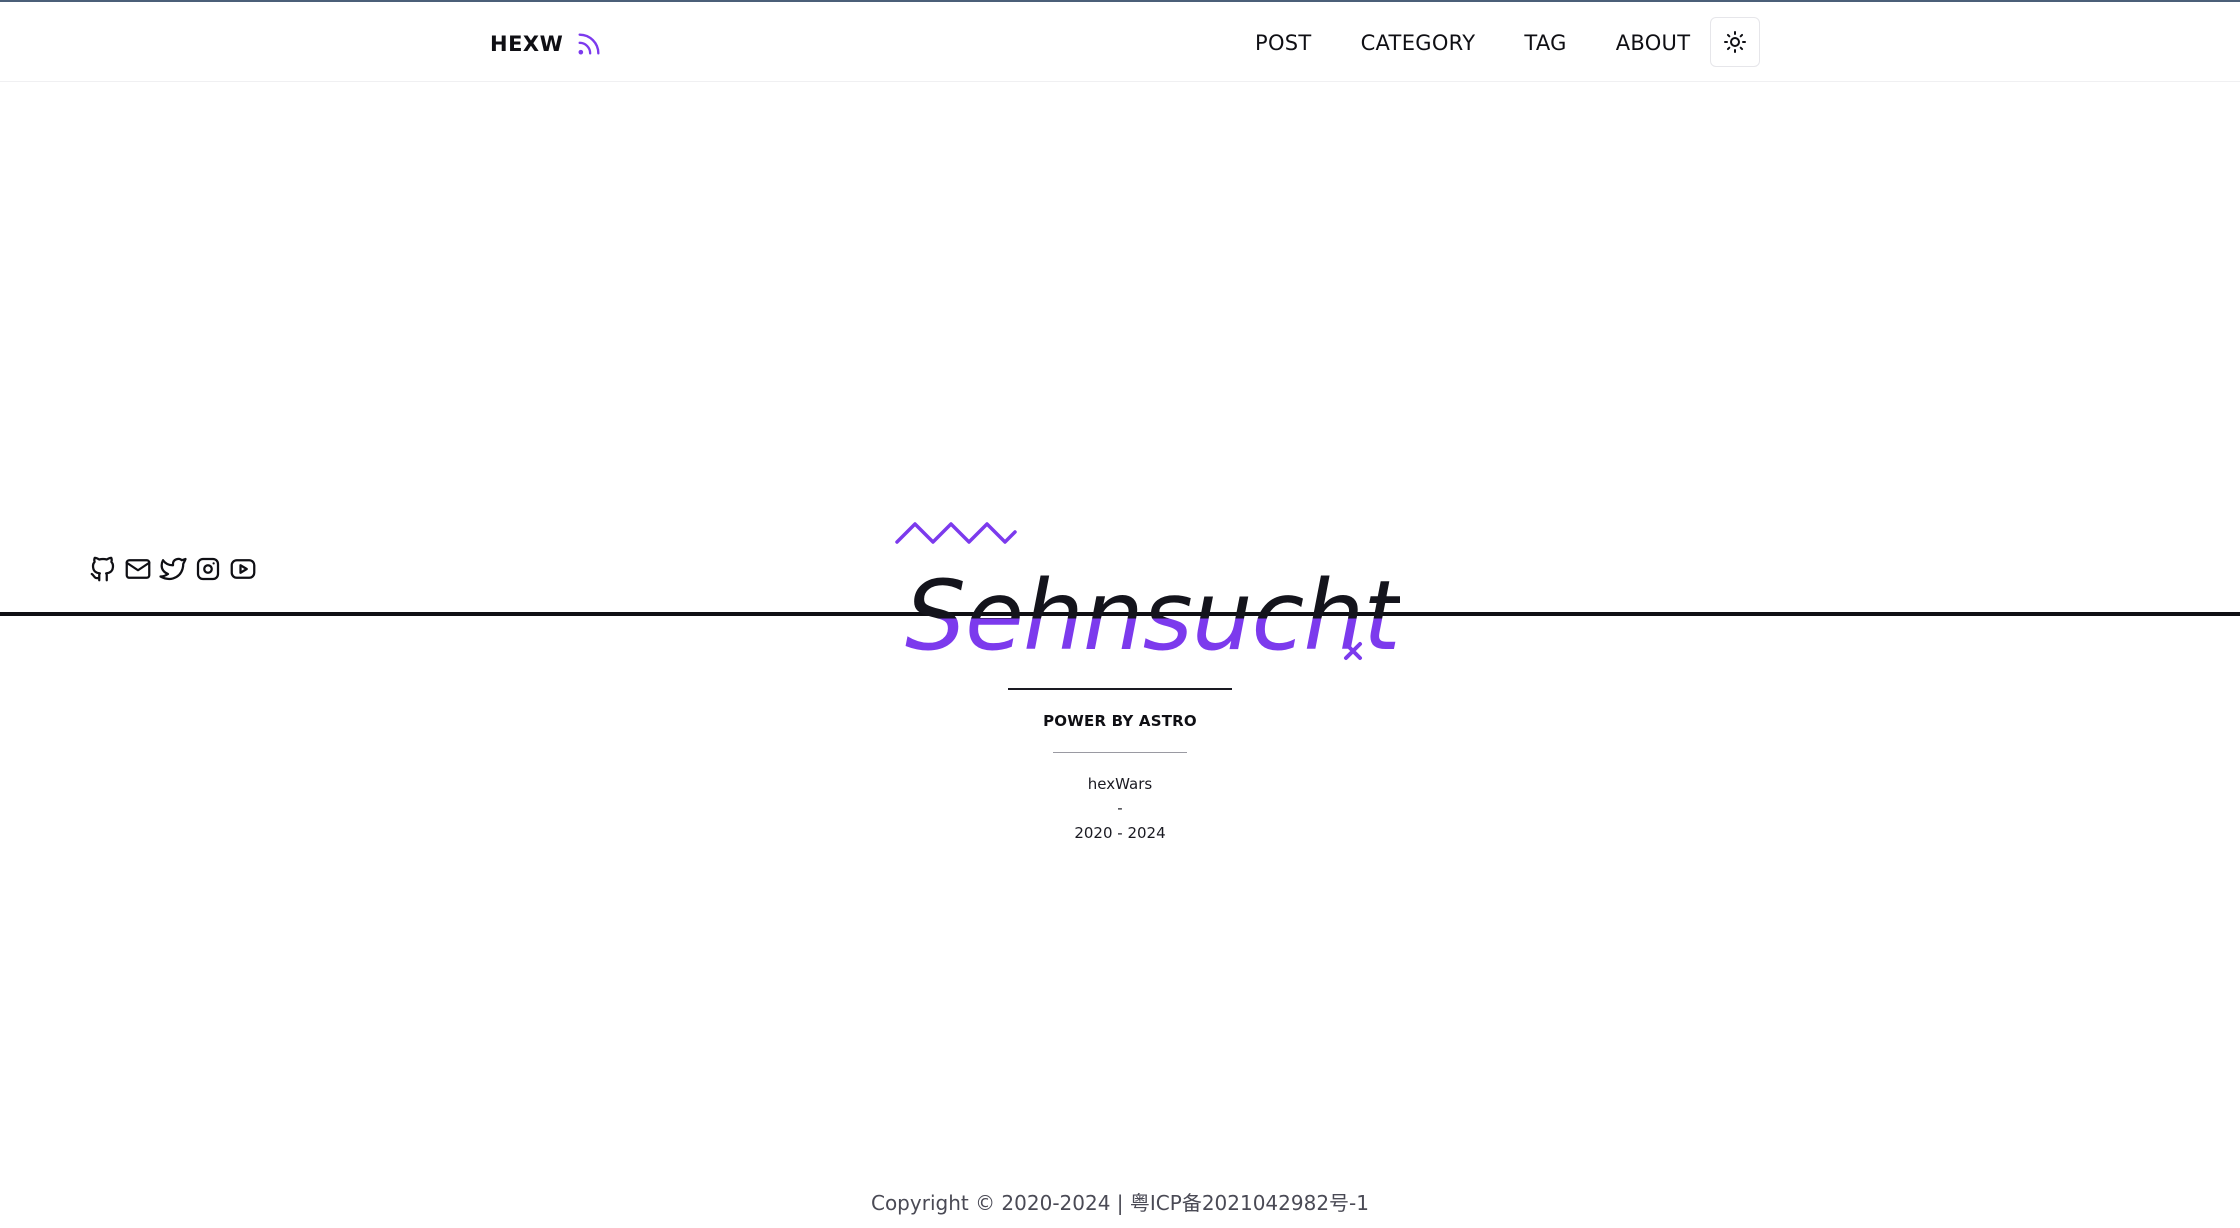  I want to click on site-header: HEXW POST CATEGORY TAG ABOUT, so click(1120, 42).